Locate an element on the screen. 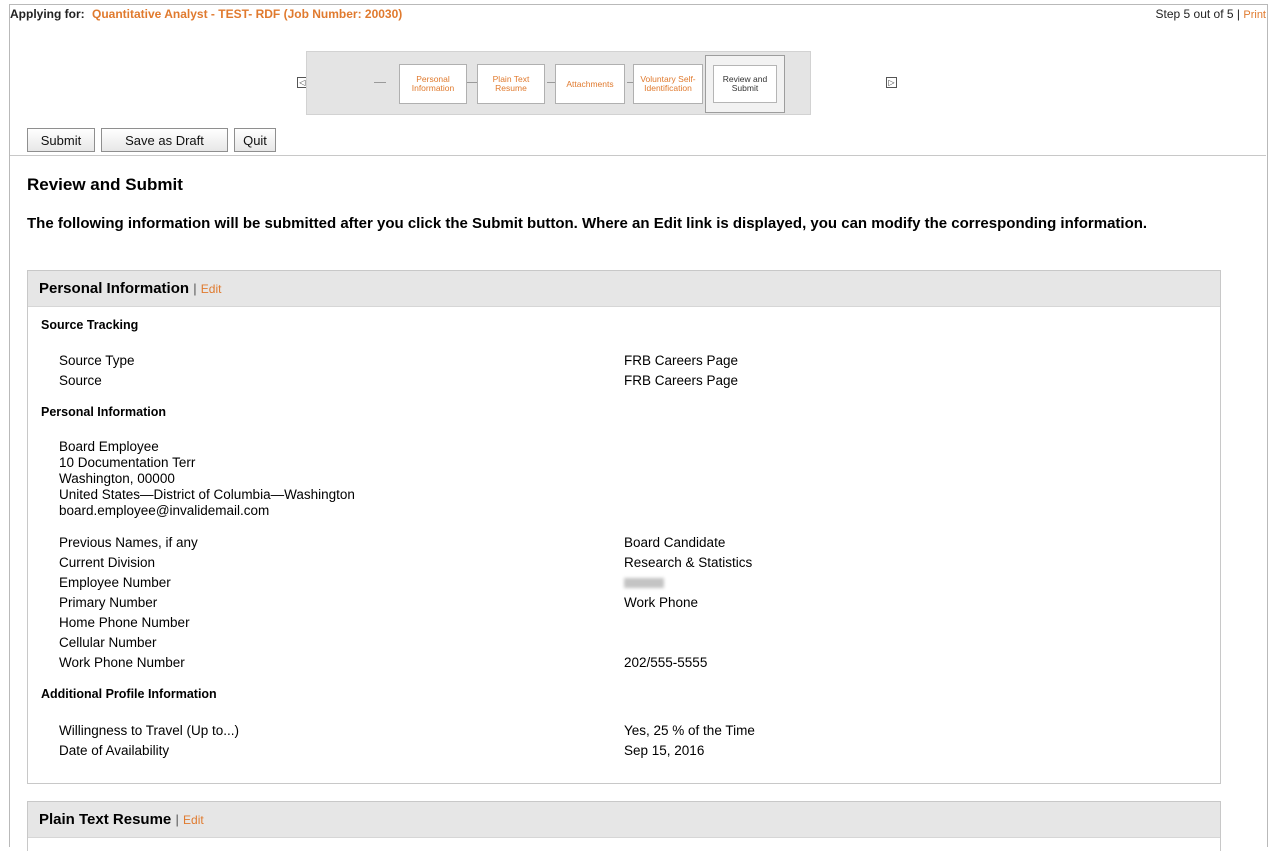 This screenshot has height=851, width=1276. field-label: Source is located at coordinates (80, 380).